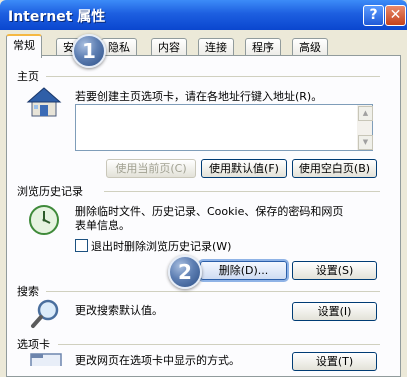  What do you see at coordinates (35, 344) in the screenshot?
I see `tabs-group-label: 选项卡` at bounding box center [35, 344].